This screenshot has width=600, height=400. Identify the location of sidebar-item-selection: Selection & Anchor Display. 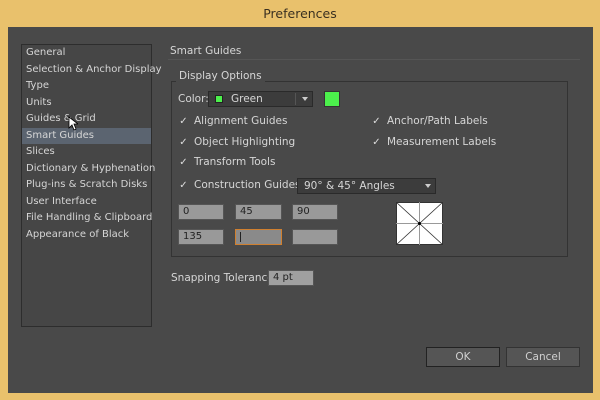
(92, 70).